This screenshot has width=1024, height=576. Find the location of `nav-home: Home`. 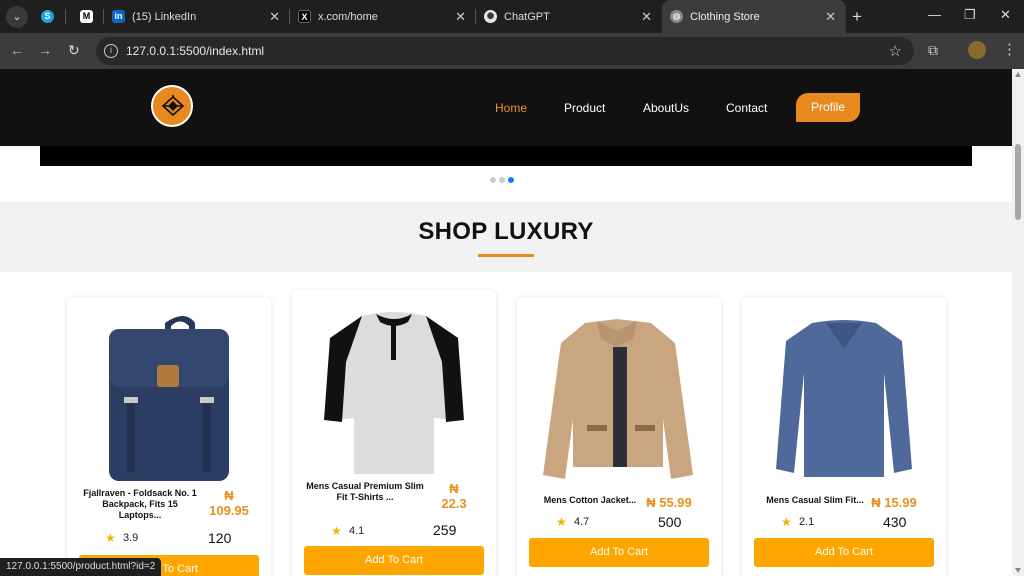

nav-home: Home is located at coordinates (511, 108).